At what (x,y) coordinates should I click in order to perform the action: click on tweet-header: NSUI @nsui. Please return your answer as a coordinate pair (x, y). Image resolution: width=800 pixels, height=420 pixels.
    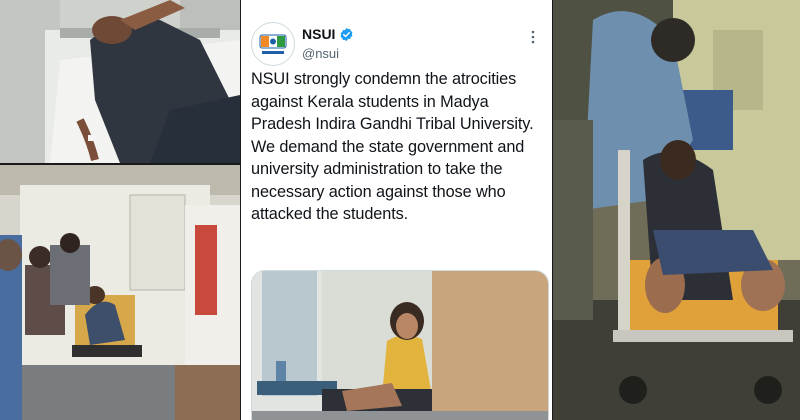
    Looking at the image, I should click on (396, 43).